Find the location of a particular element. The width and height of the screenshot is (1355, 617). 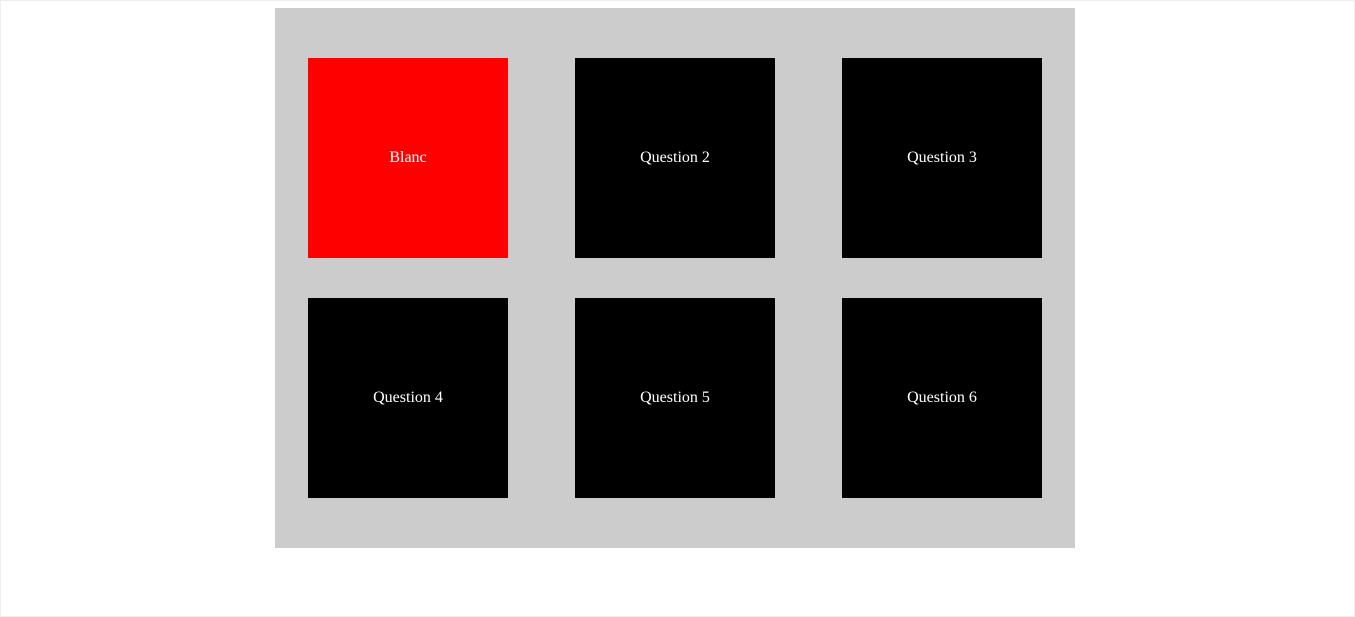

tile-question-5: Question 5 is located at coordinates (675, 398).